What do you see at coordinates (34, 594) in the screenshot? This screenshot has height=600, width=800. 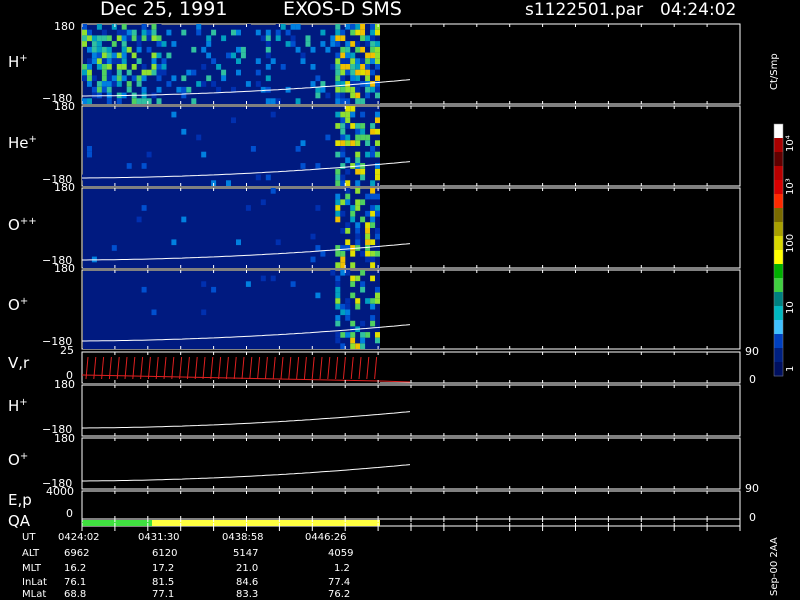 I see `footer-mlat-label: MLat` at bounding box center [34, 594].